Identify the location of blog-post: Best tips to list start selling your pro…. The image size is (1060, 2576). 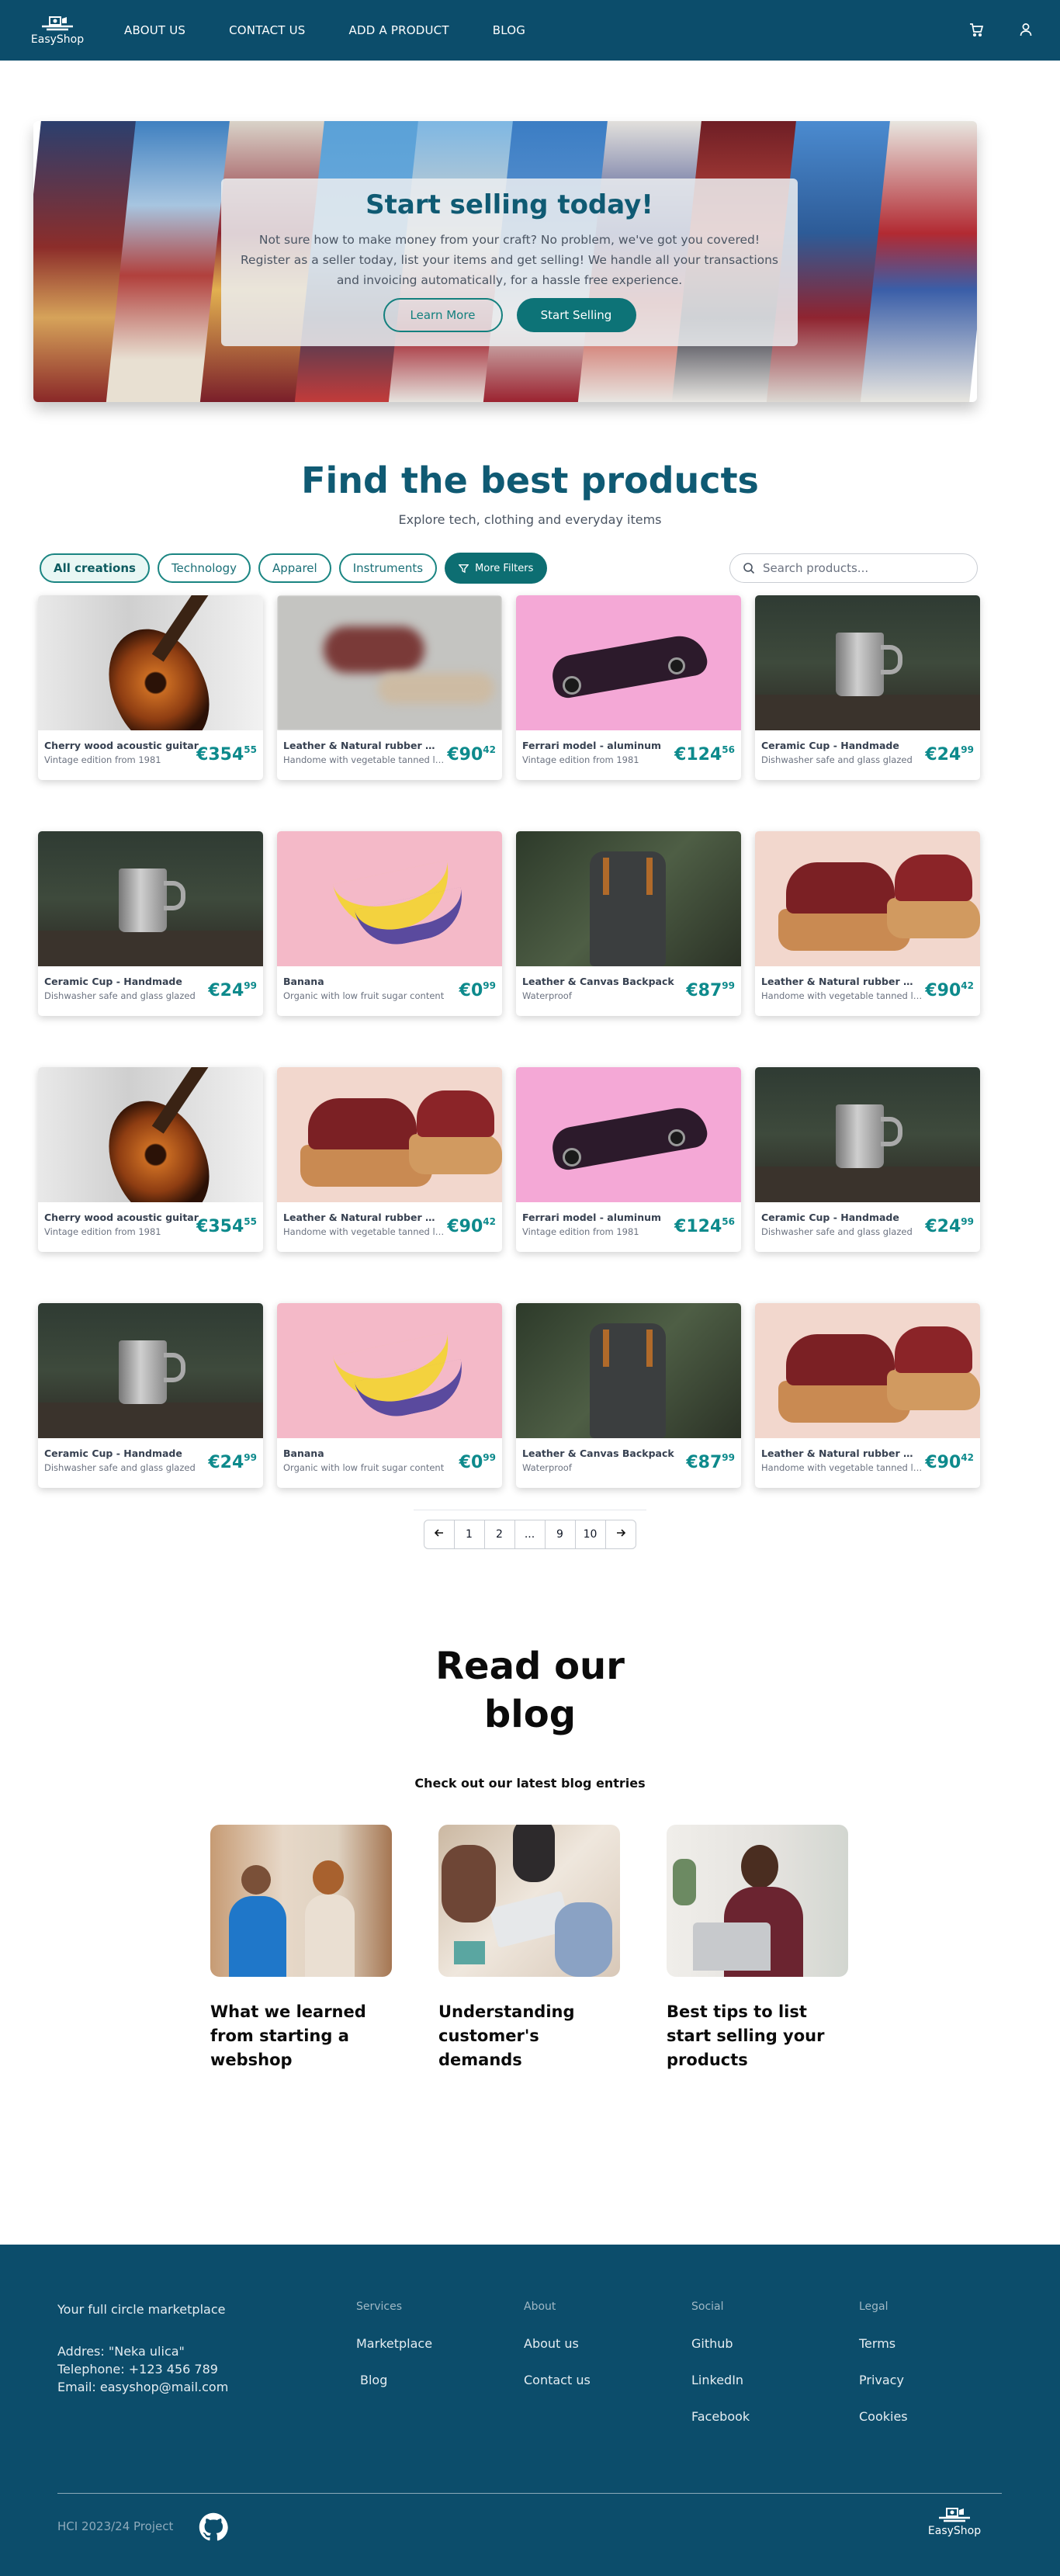
(757, 1948).